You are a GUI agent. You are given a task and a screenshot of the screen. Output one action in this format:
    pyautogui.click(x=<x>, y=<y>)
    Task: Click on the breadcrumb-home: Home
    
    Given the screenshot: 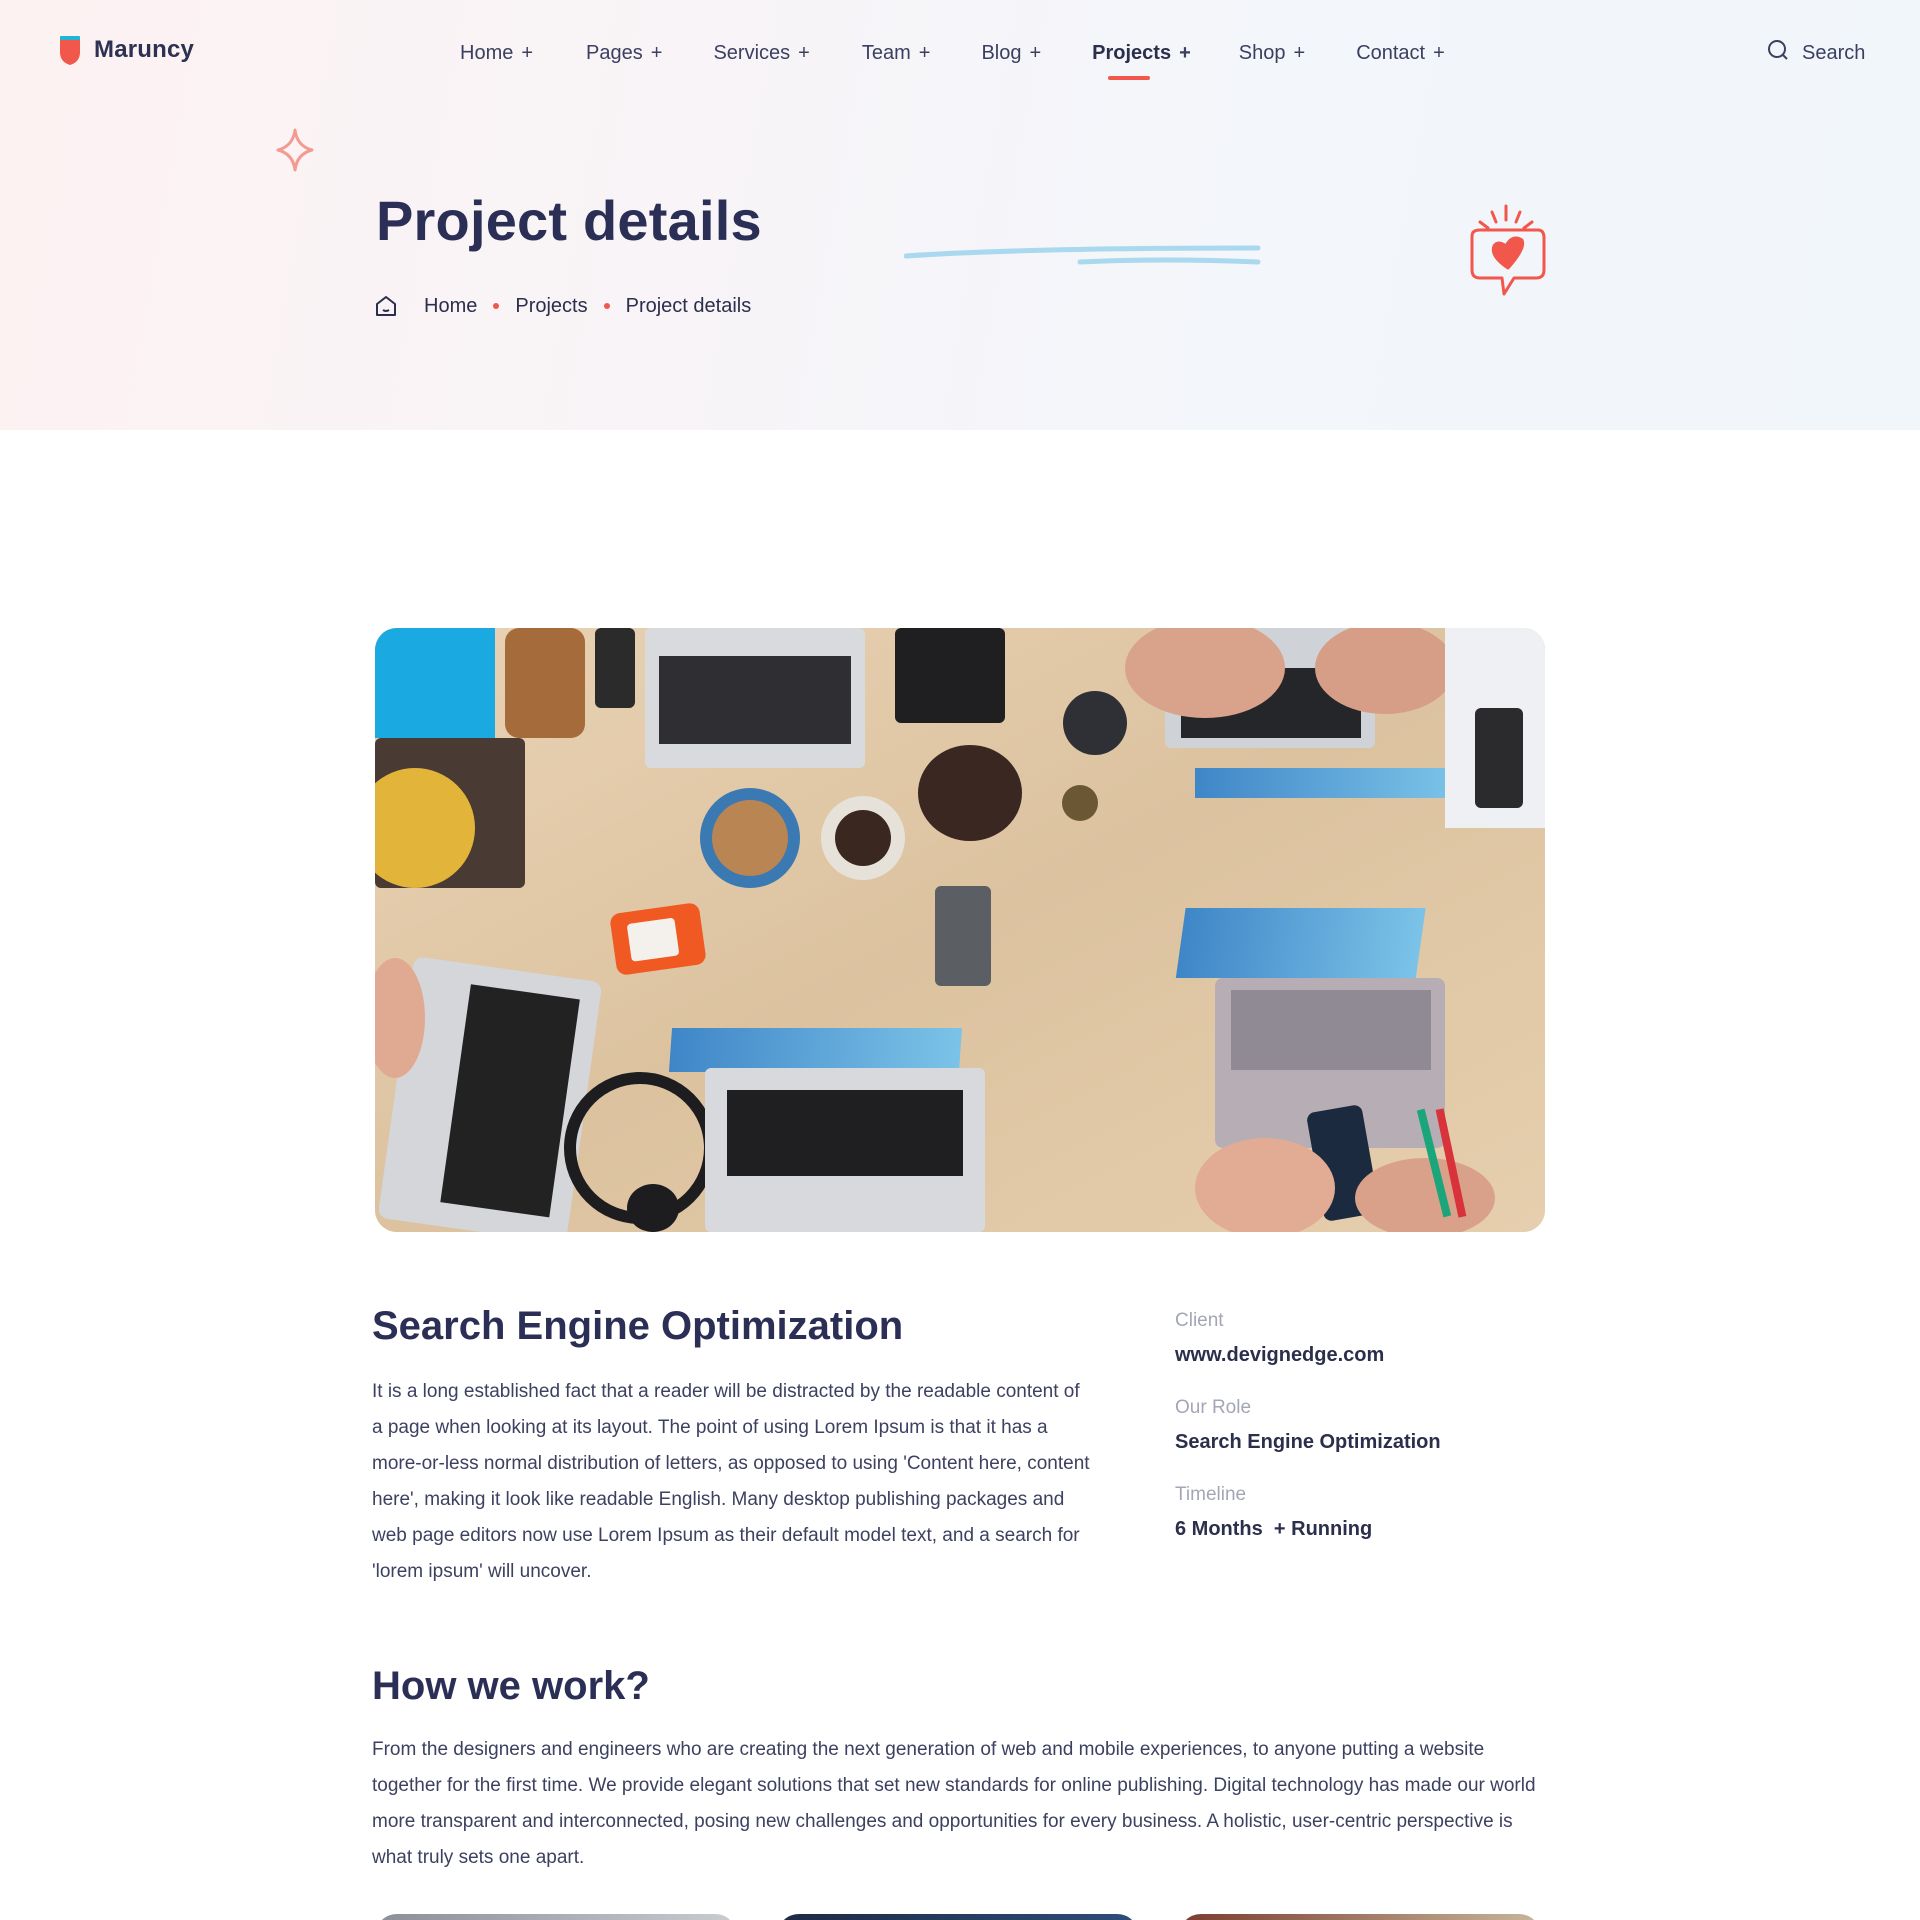 What is the action you would take?
    pyautogui.click(x=450, y=306)
    